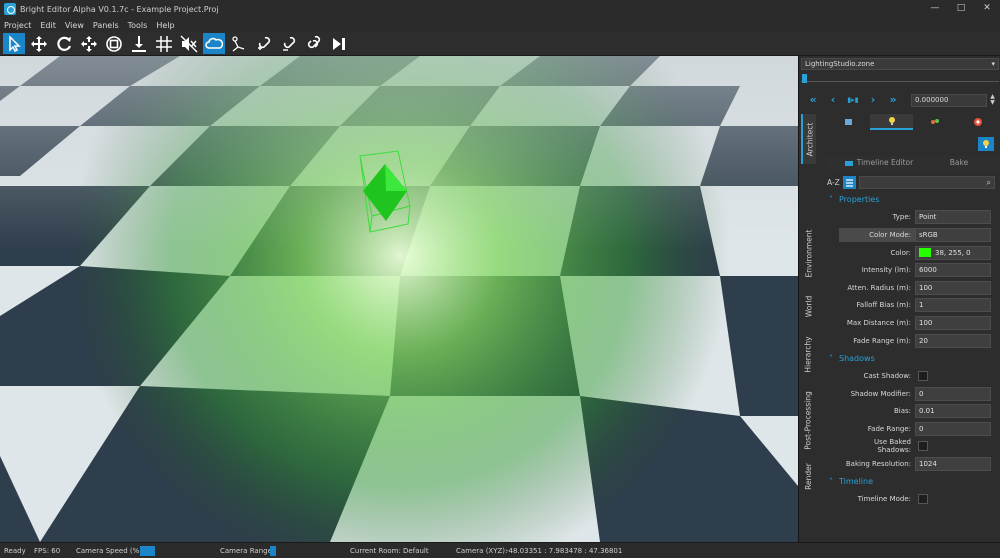 The height and width of the screenshot is (558, 1000). What do you see at coordinates (833, 100) in the screenshot?
I see `step-back-button: ‹` at bounding box center [833, 100].